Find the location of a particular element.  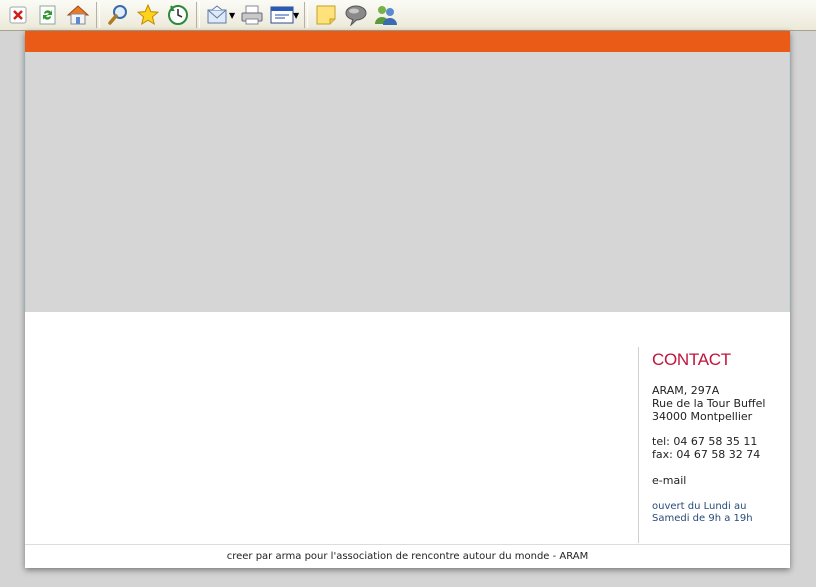

header-accent-bar is located at coordinates (407, 41).